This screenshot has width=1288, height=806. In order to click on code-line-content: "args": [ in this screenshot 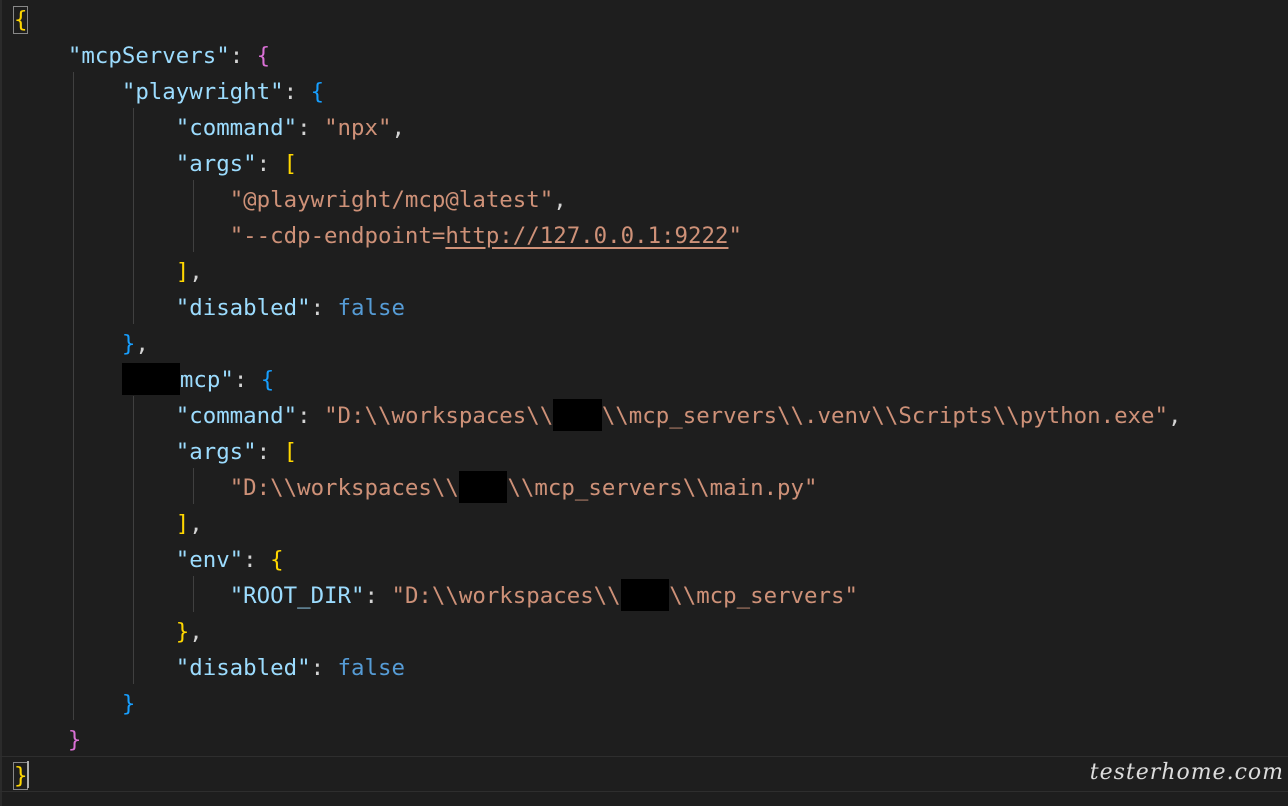, I will do `click(155, 452)`.